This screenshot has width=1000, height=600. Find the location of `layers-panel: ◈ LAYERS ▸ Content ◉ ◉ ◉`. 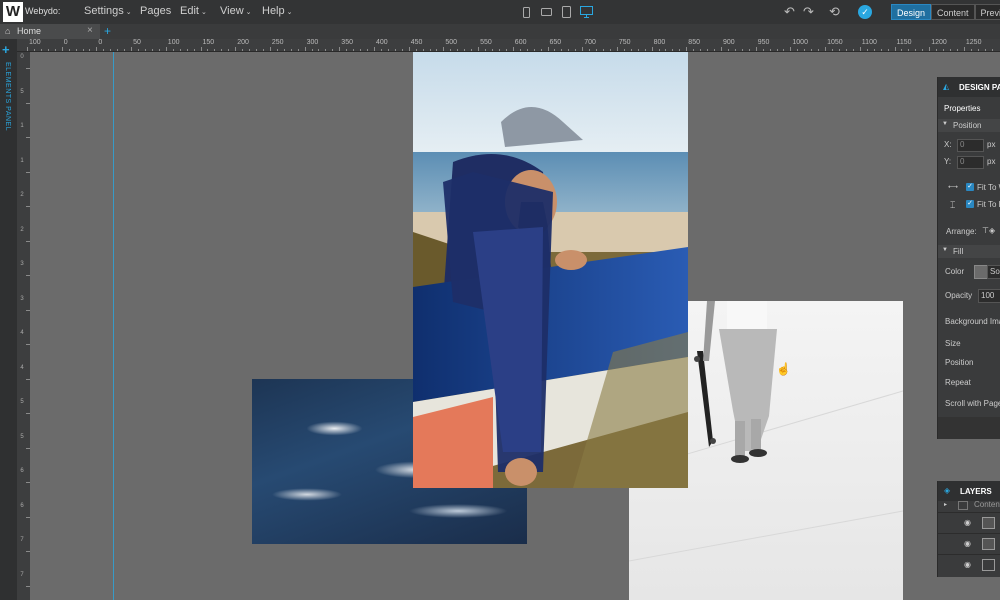

layers-panel: ◈ LAYERS ▸ Content ◉ ◉ ◉ is located at coordinates (968, 529).